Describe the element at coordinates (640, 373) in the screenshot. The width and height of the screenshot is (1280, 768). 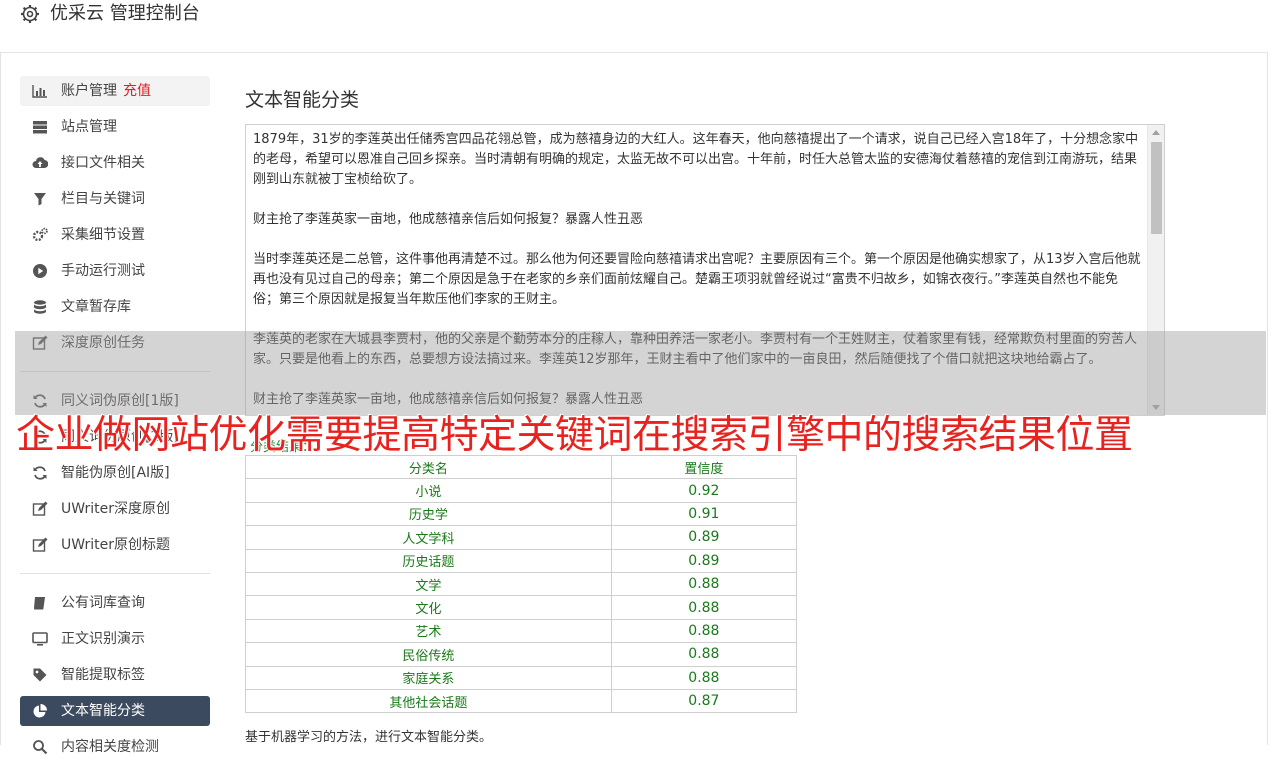
I see `watermark-overlay-band` at that location.